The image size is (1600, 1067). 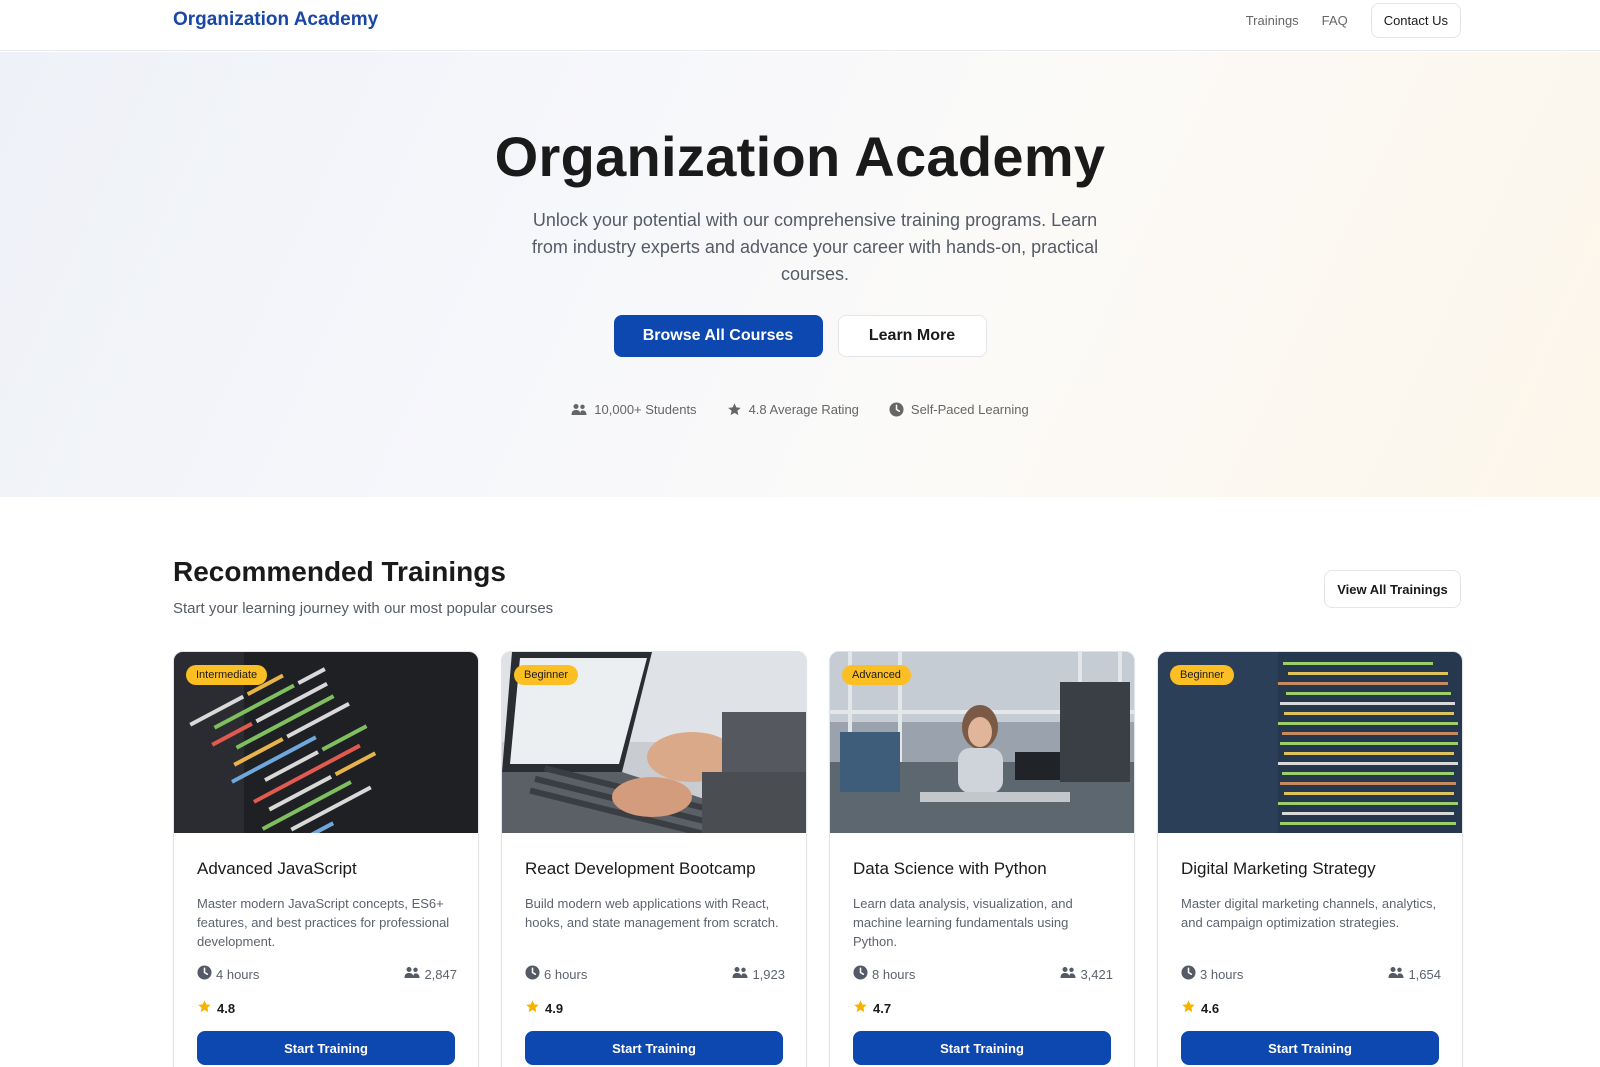 I want to click on view-all-trainings-button: View All Trainings, so click(x=1392, y=589).